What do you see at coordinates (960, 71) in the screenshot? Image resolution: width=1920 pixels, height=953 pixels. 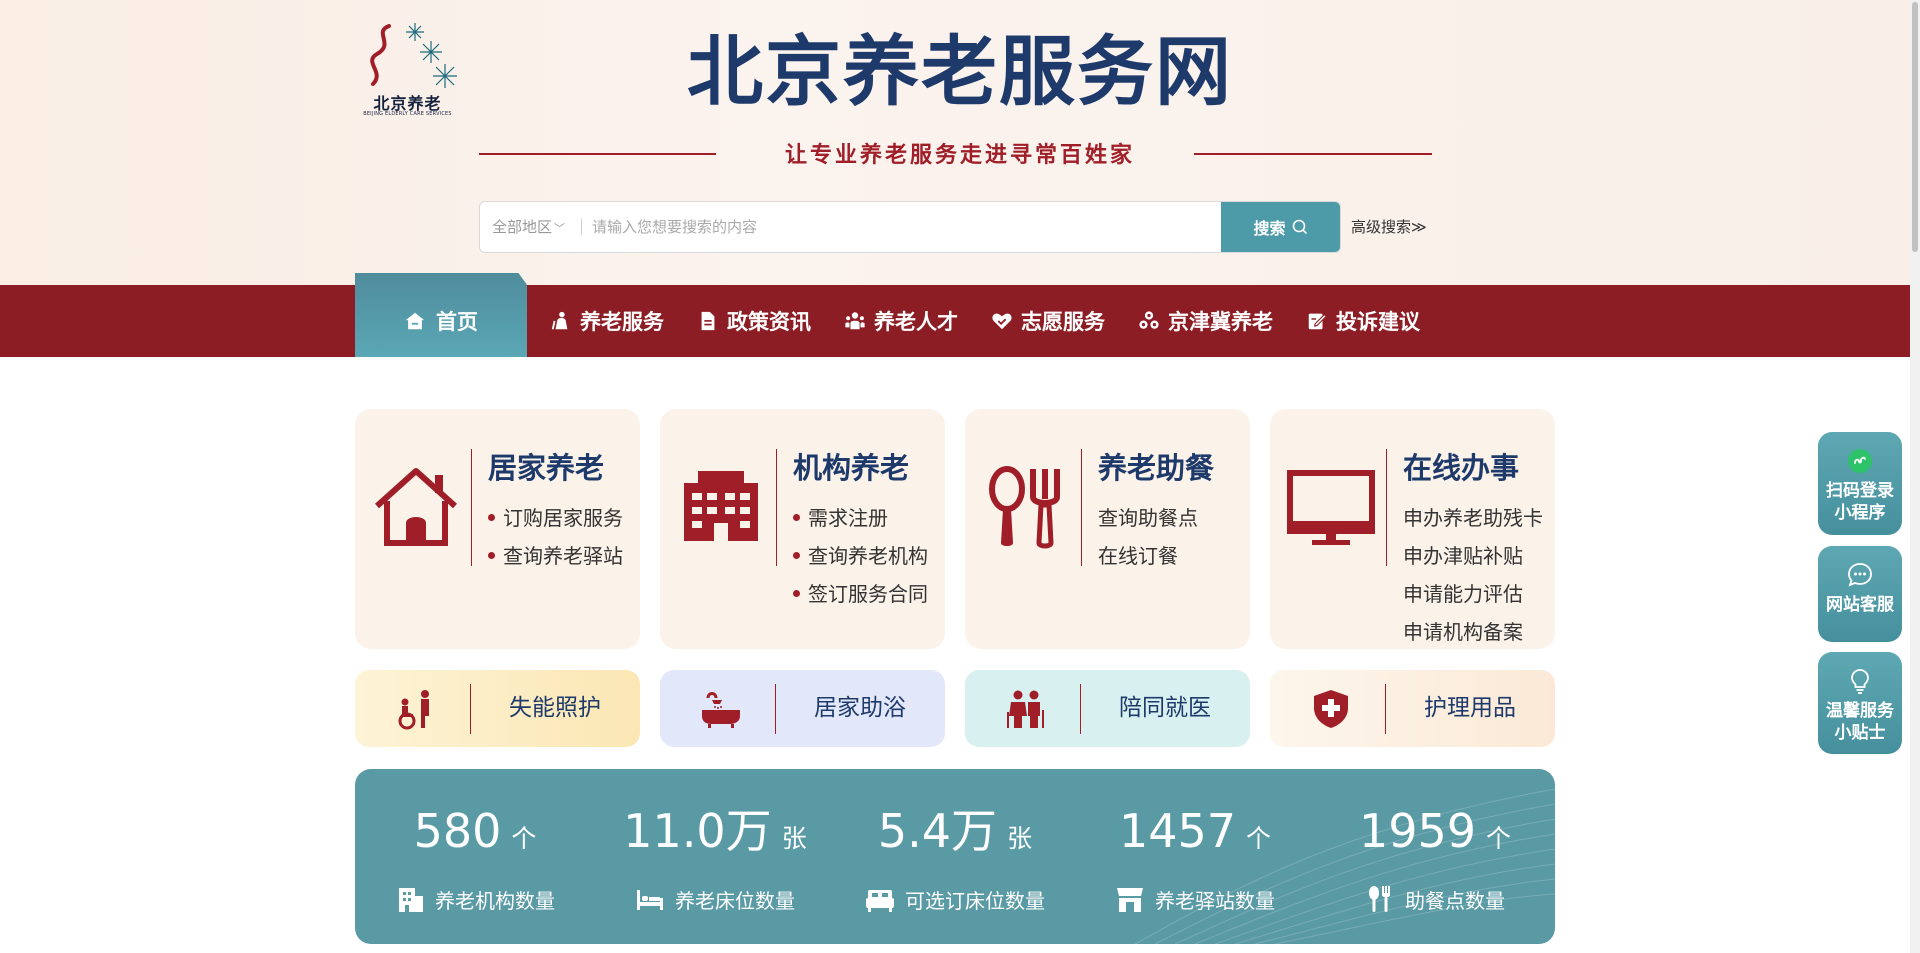 I see `site-title: 北京养老服务网` at bounding box center [960, 71].